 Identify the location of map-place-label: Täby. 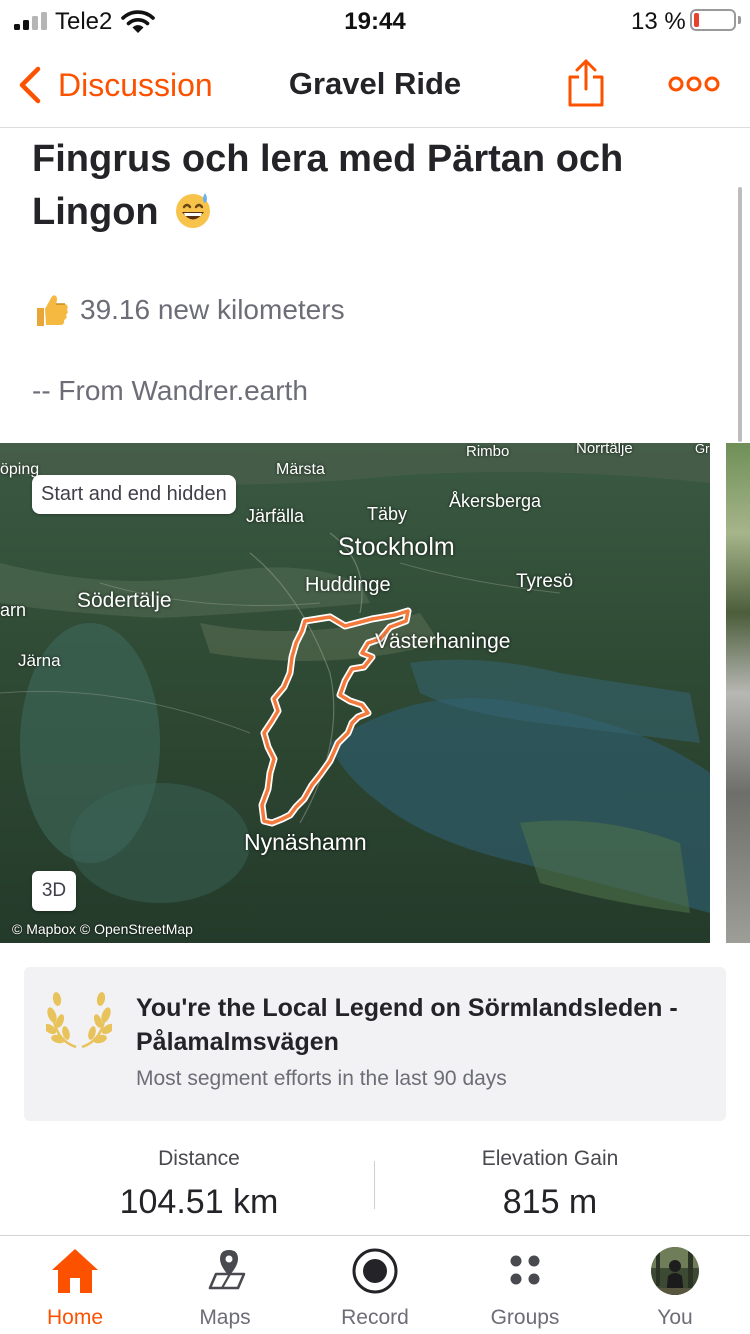
(387, 514).